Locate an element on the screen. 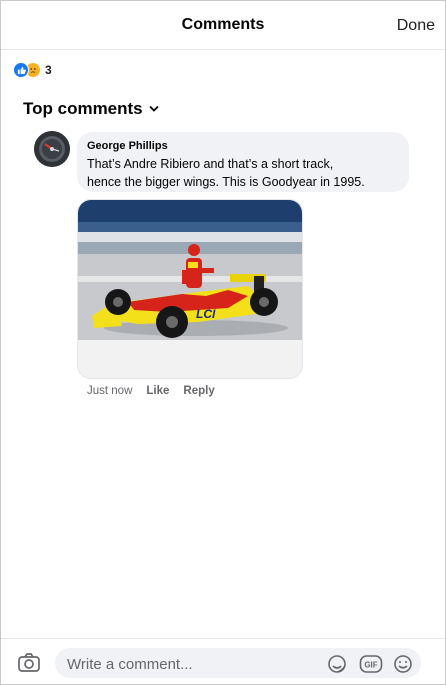 This screenshot has width=446, height=685. emoji-icon is located at coordinates (403, 666).